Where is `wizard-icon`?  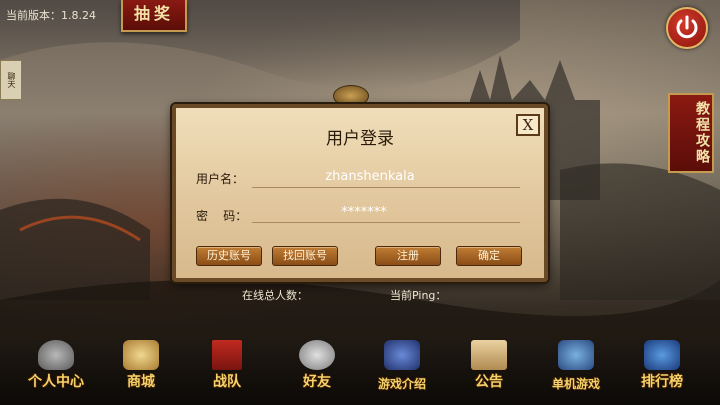 wizard-icon is located at coordinates (402, 355).